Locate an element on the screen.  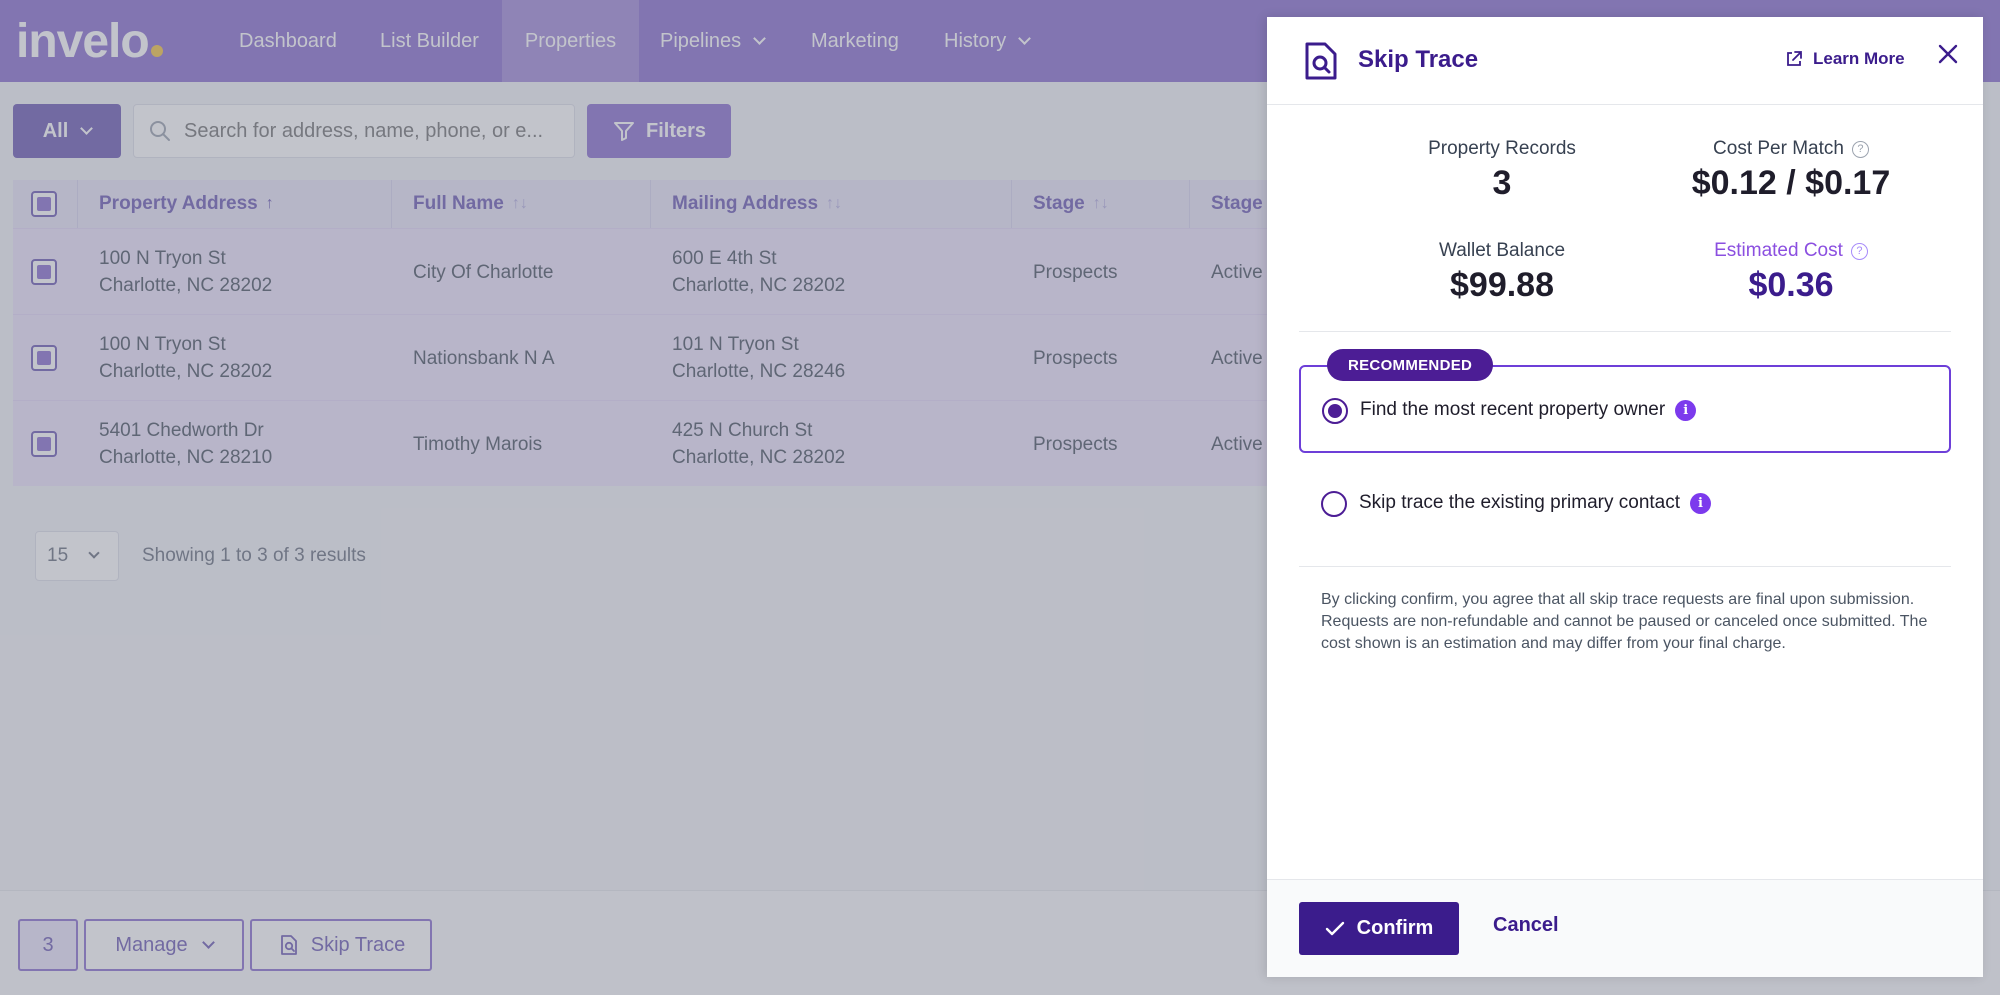
option-recent-owner-text: Find the most recent property owner i is located at coordinates (1528, 410).